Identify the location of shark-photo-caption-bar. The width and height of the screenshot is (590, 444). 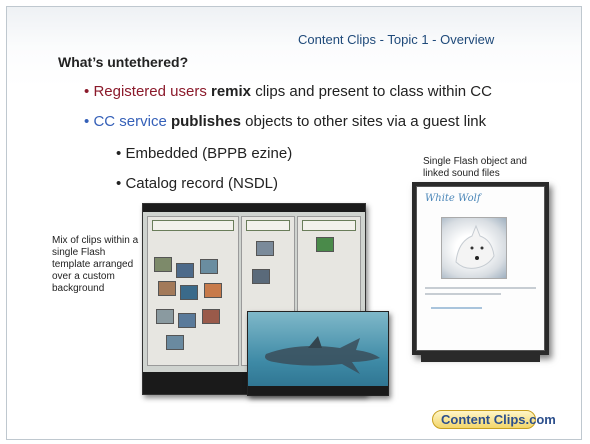
(318, 390).